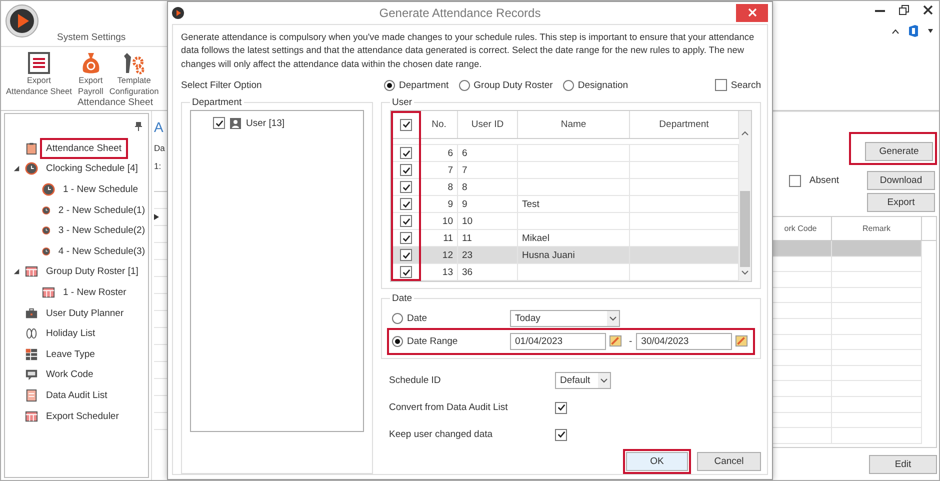 The width and height of the screenshot is (940, 481). I want to click on table-cell: 11, so click(488, 238).